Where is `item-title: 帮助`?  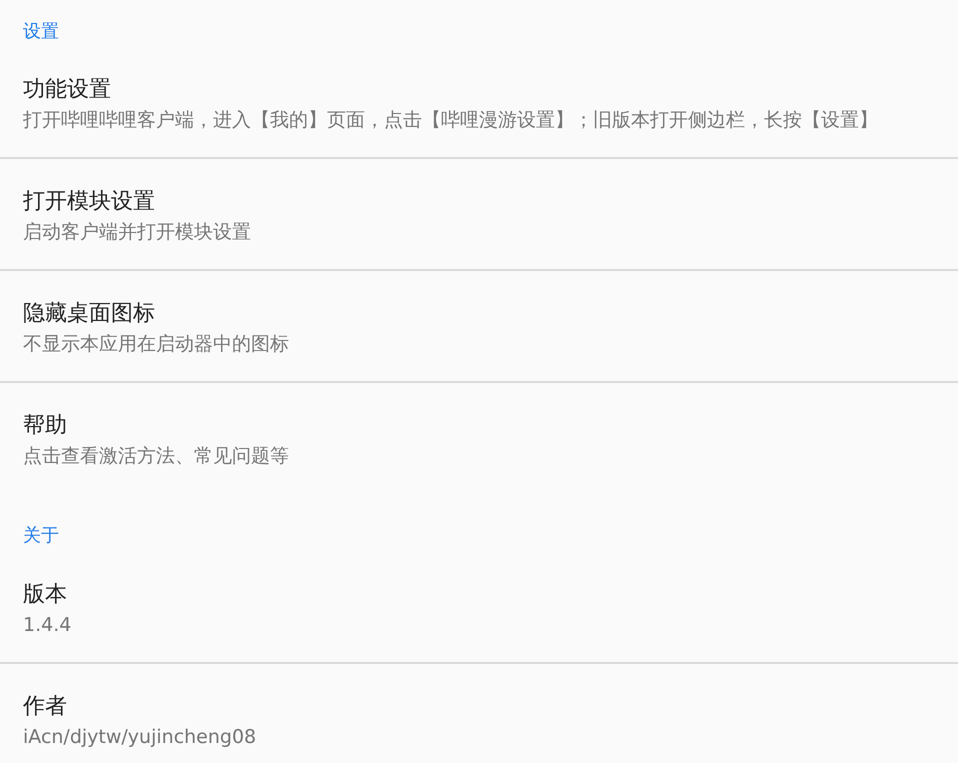 item-title: 帮助 is located at coordinates (45, 426).